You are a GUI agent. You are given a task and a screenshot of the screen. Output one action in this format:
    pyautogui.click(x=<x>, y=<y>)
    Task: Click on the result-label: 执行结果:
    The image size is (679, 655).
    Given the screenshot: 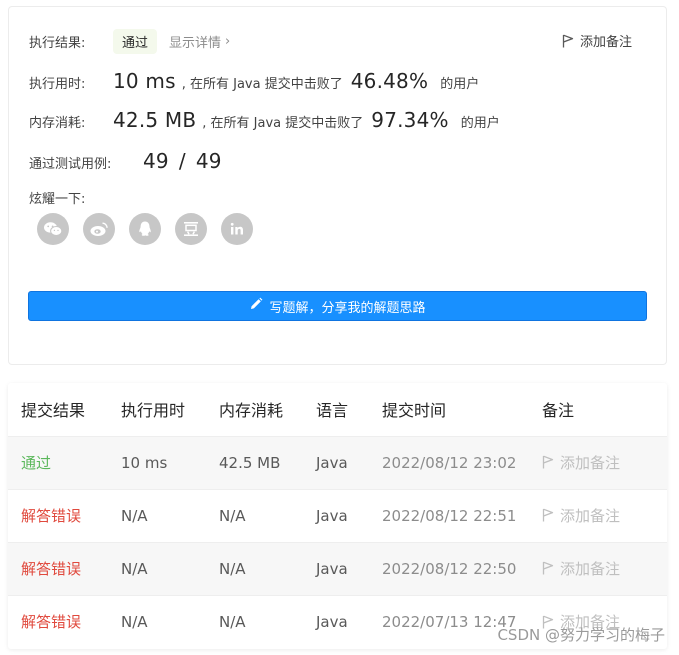 What is the action you would take?
    pyautogui.click(x=57, y=43)
    